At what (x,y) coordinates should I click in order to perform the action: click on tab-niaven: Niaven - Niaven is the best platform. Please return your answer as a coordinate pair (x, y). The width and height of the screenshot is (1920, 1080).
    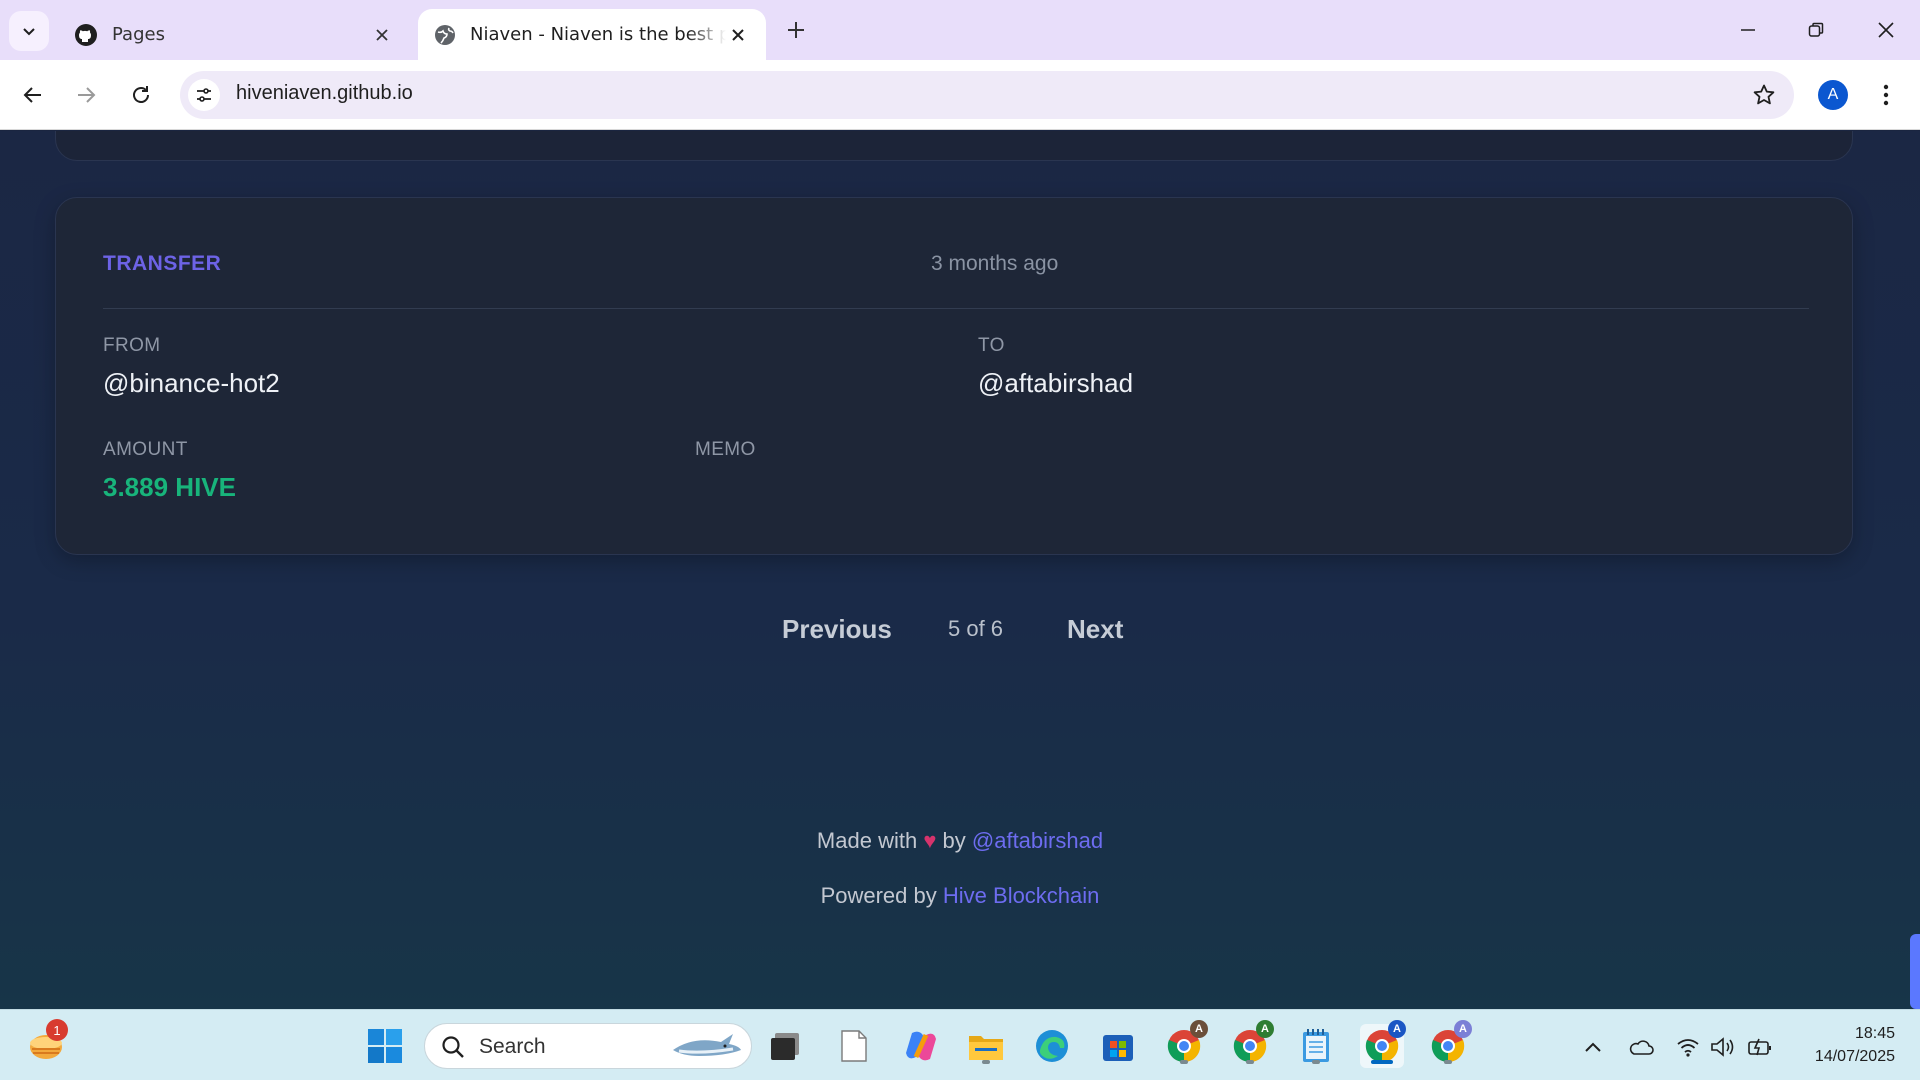
    Looking at the image, I should click on (592, 34).